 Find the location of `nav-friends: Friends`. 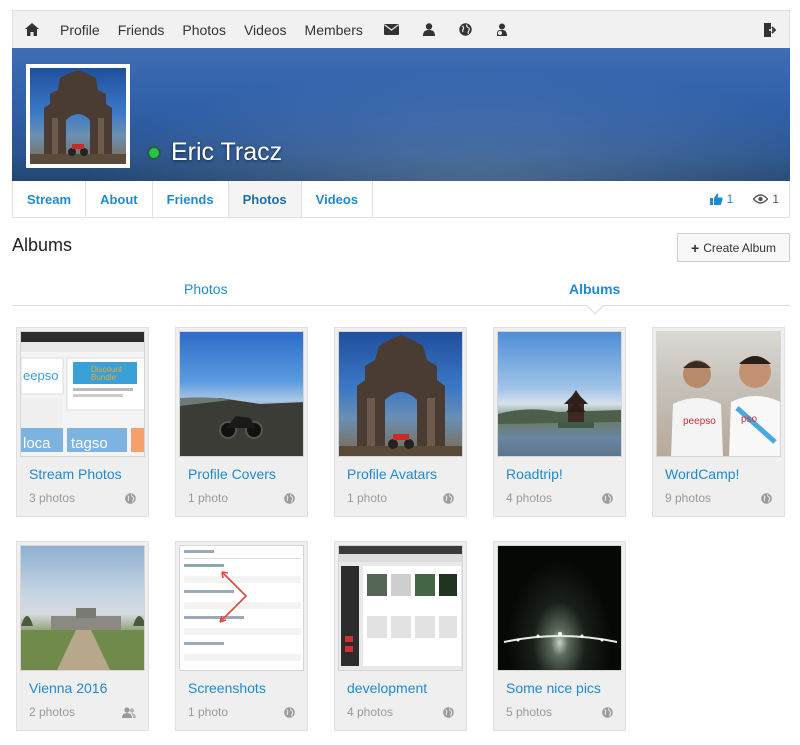

nav-friends: Friends is located at coordinates (141, 30).